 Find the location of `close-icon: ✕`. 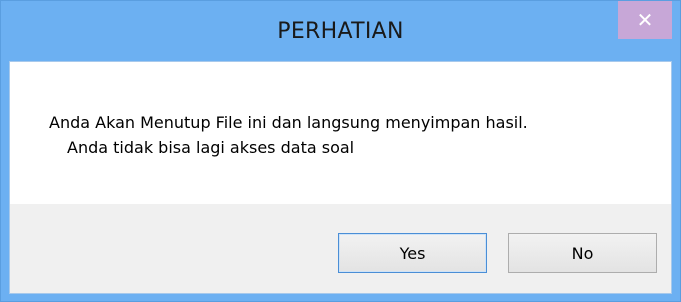

close-icon: ✕ is located at coordinates (645, 20).